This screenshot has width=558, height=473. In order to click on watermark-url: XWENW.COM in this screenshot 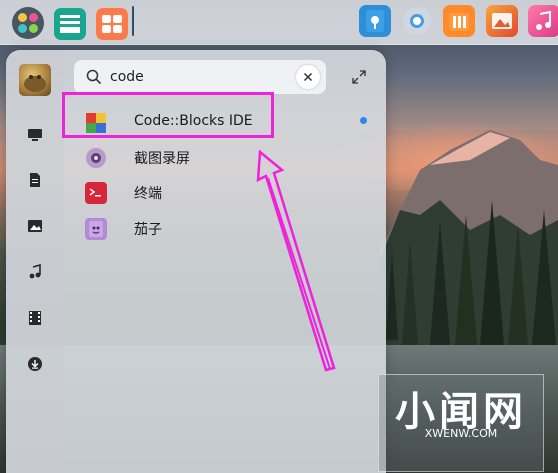, I will do `click(461, 433)`.